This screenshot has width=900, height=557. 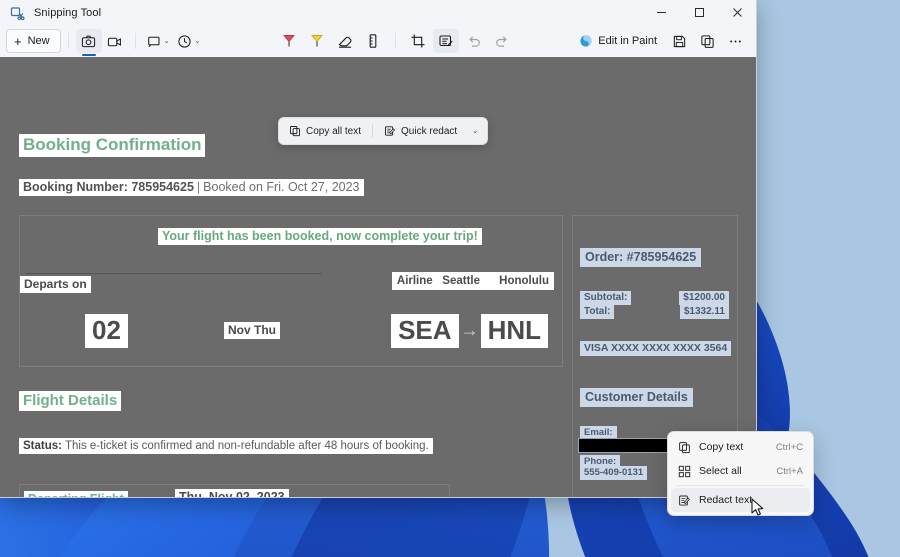 I want to click on edit-in-paint-button: Edit in Paint, so click(x=618, y=41).